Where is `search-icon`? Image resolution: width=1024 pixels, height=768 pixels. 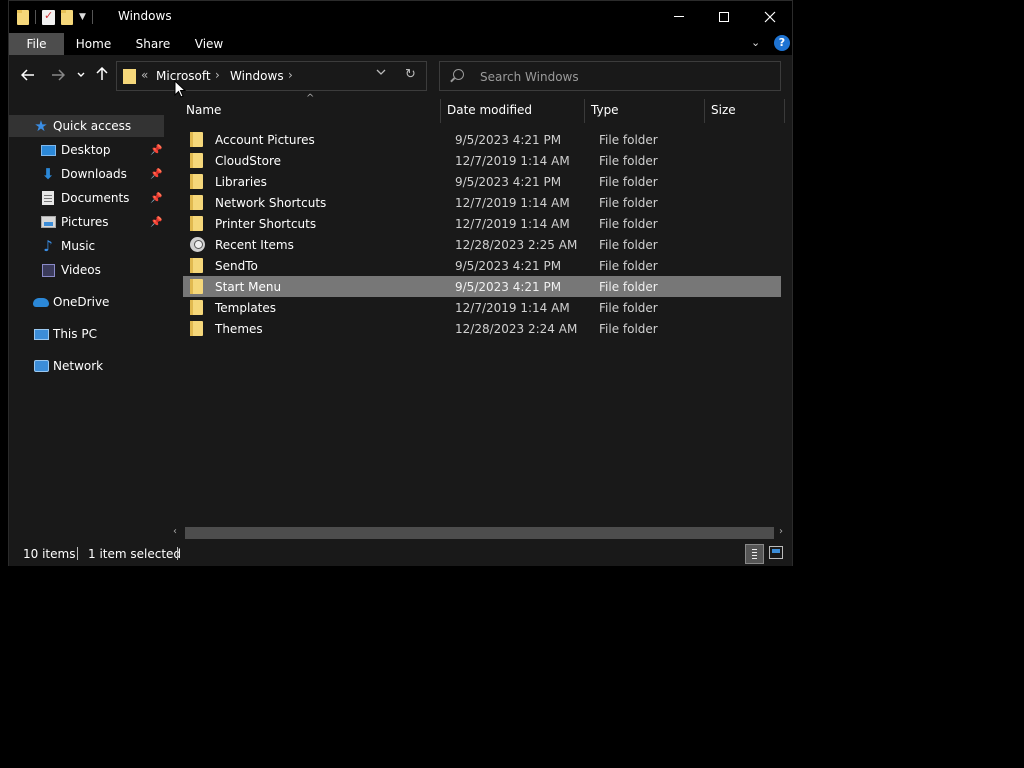
search-icon is located at coordinates (458, 74).